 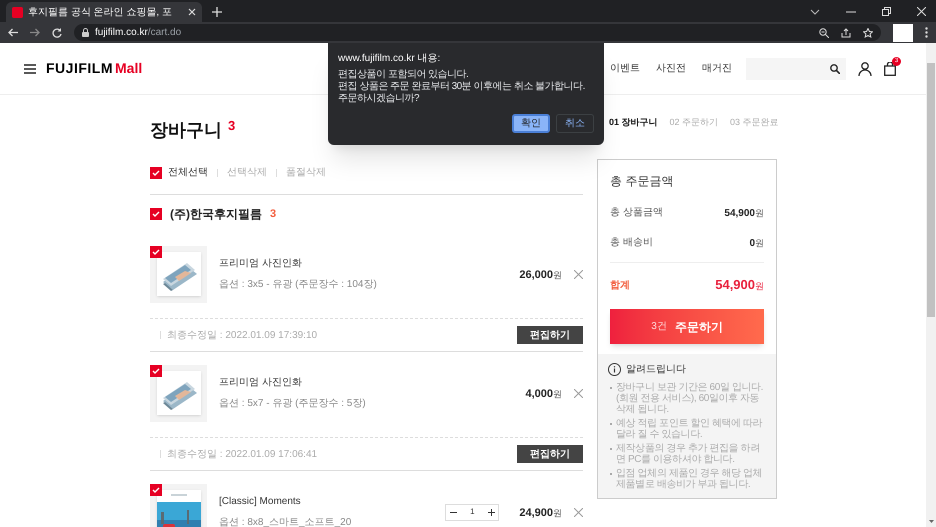 What do you see at coordinates (890, 69) in the screenshot?
I see `shopping-bag-icon` at bounding box center [890, 69].